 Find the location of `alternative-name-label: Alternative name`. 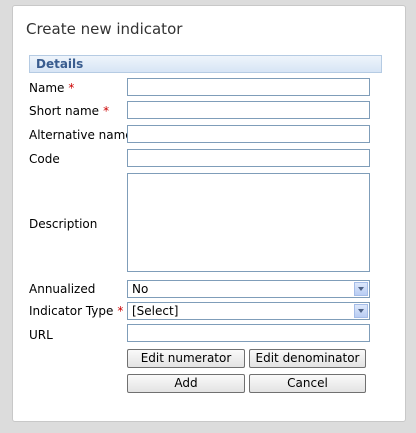

alternative-name-label: Alternative name is located at coordinates (81, 135).